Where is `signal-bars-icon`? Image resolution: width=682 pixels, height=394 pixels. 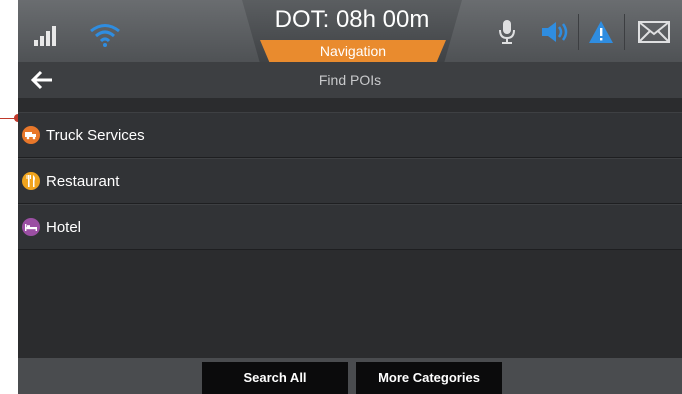
signal-bars-icon is located at coordinates (47, 36).